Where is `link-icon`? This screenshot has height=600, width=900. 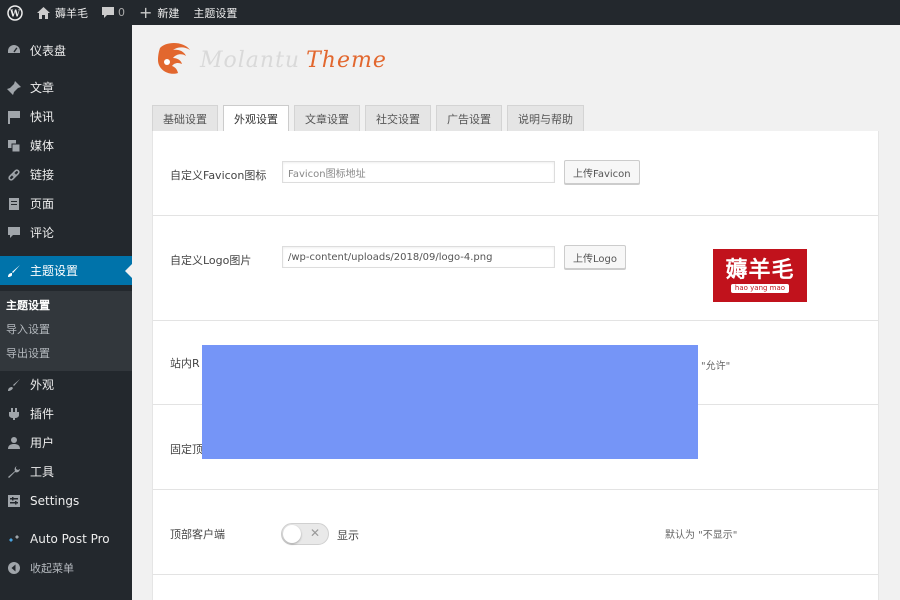 link-icon is located at coordinates (14, 175).